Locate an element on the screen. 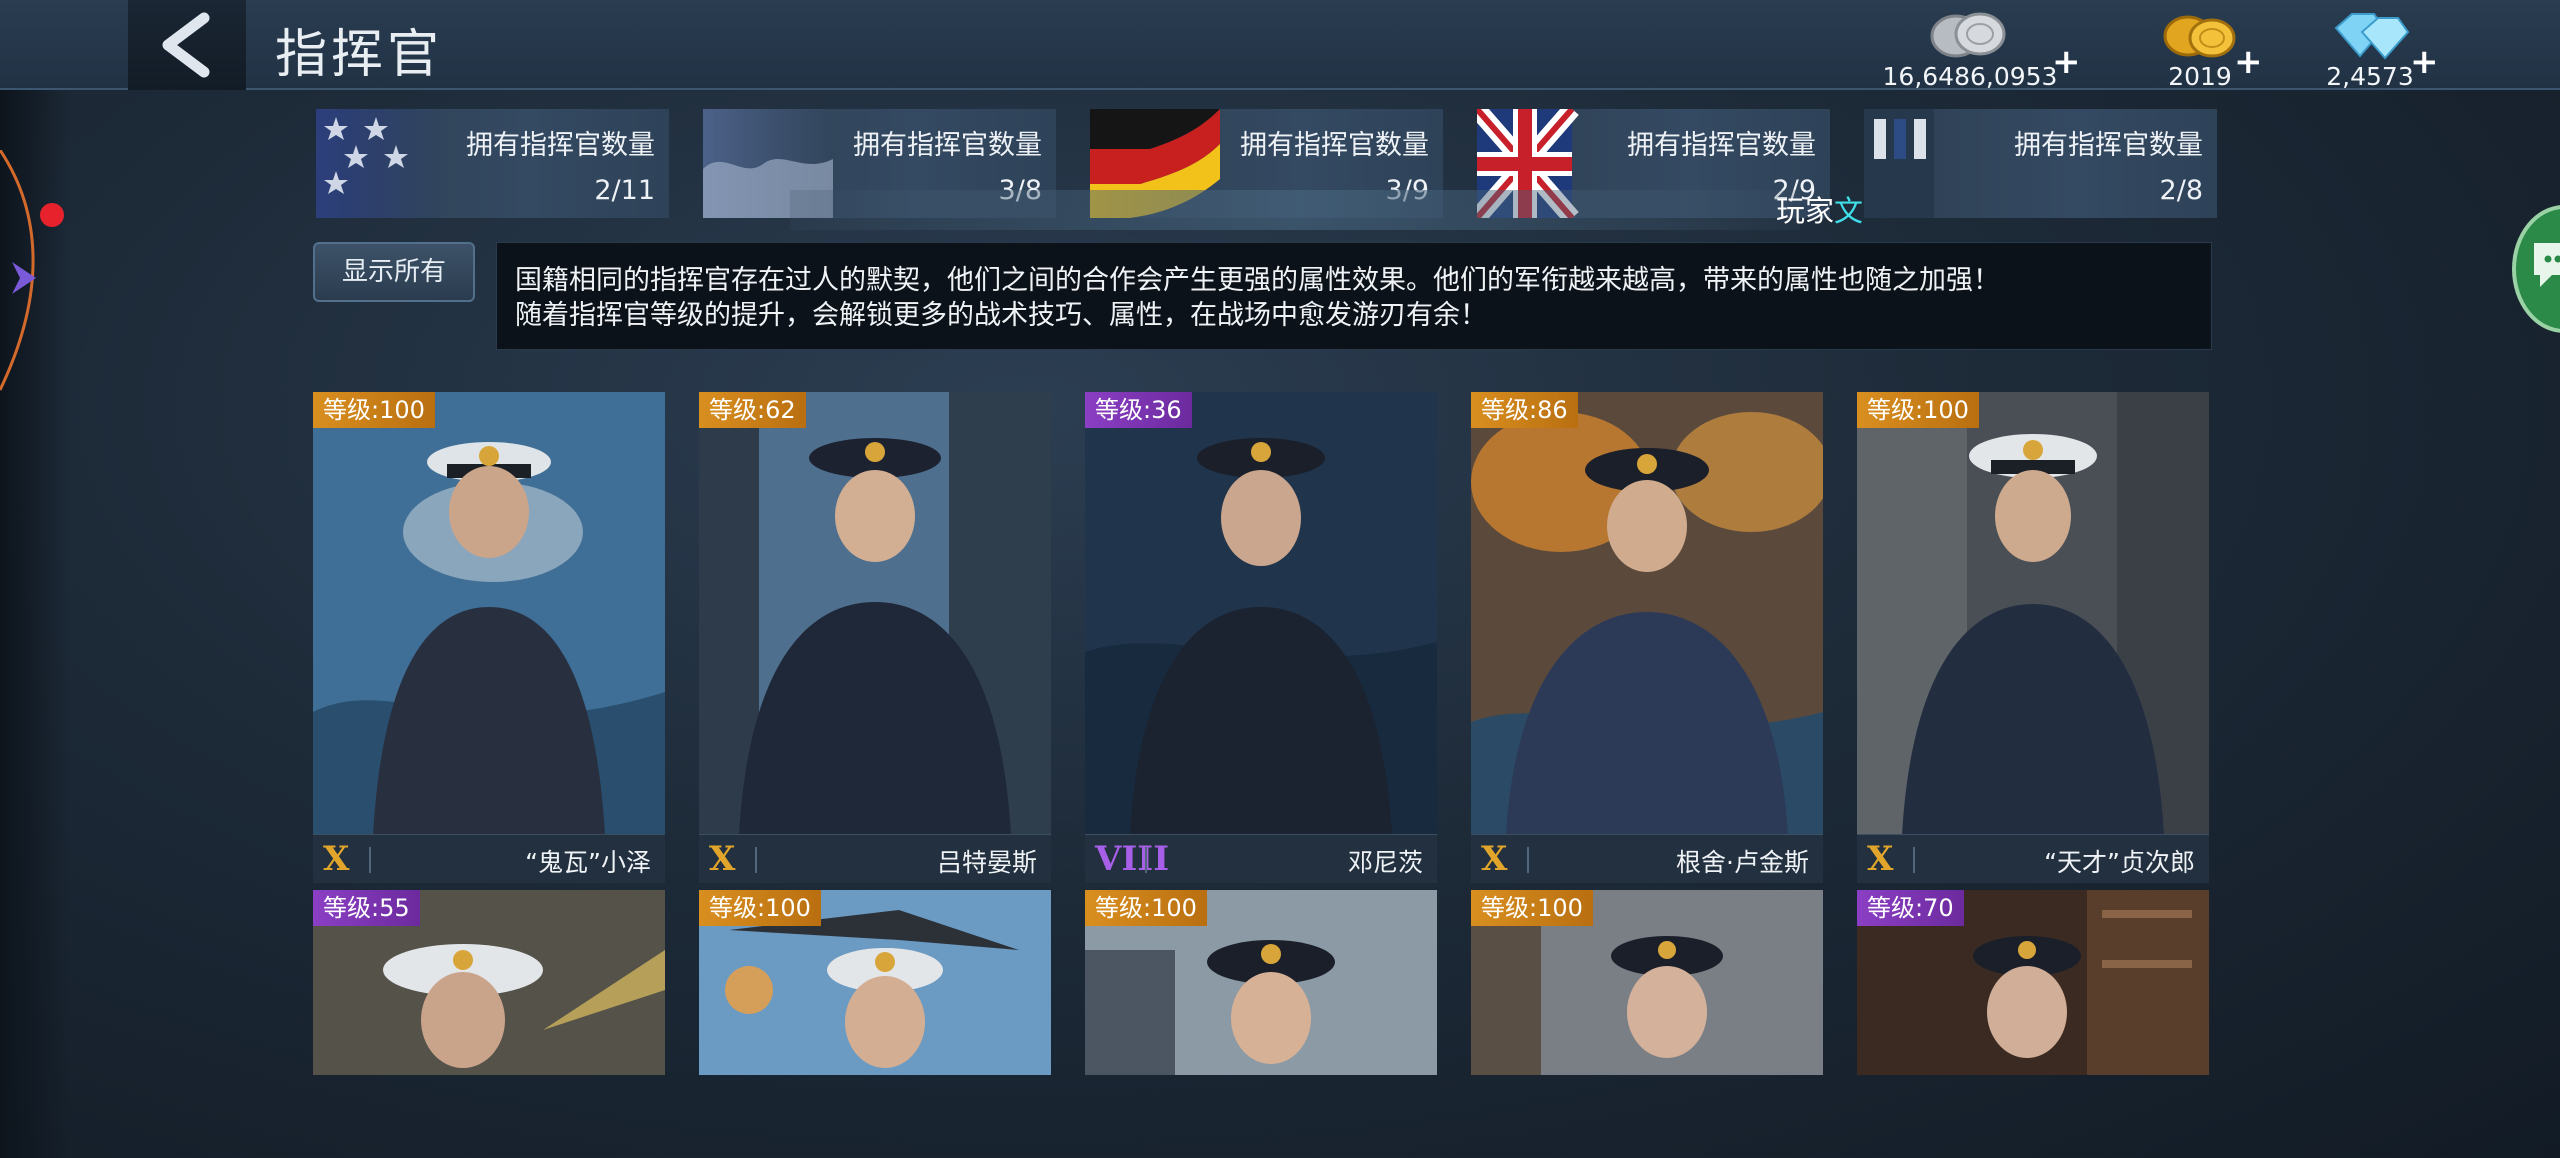 Image resolution: width=2560 pixels, height=1158 pixels. commander-card: 等级:86 X 根舍·卢金斯 is located at coordinates (1647, 637).